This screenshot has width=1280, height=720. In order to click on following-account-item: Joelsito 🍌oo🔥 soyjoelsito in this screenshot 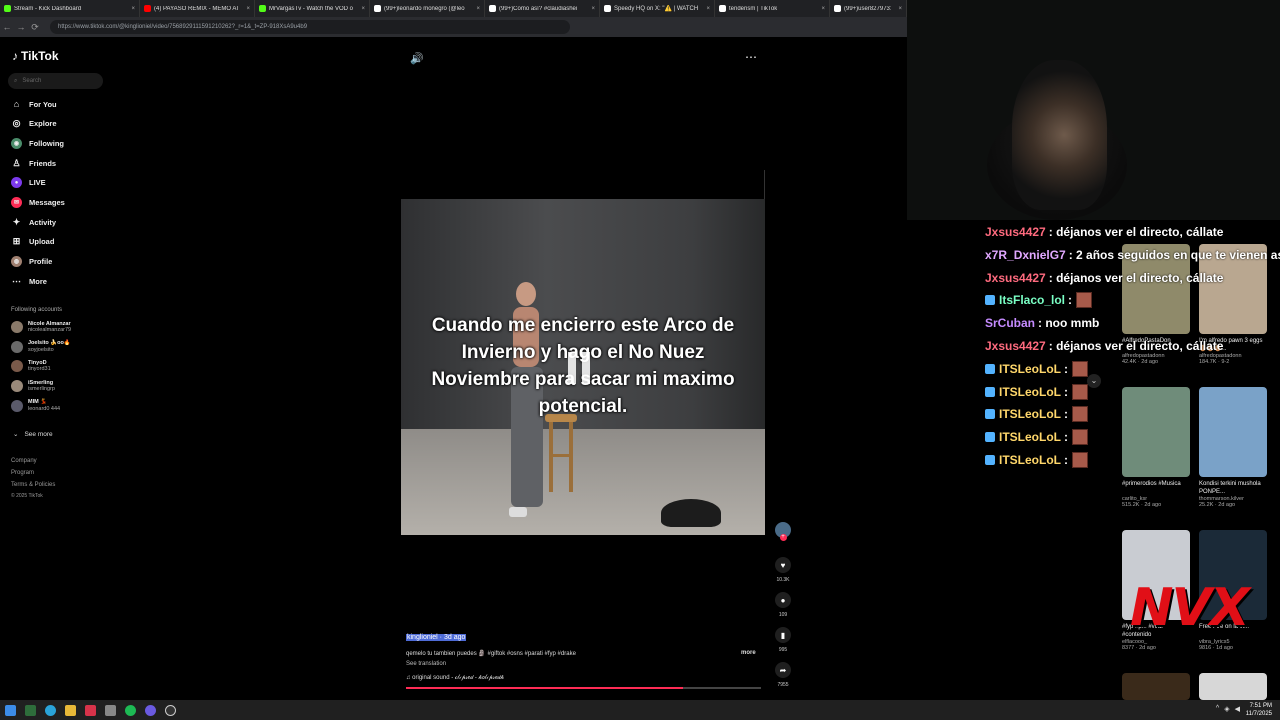, I will do `click(58, 347)`.